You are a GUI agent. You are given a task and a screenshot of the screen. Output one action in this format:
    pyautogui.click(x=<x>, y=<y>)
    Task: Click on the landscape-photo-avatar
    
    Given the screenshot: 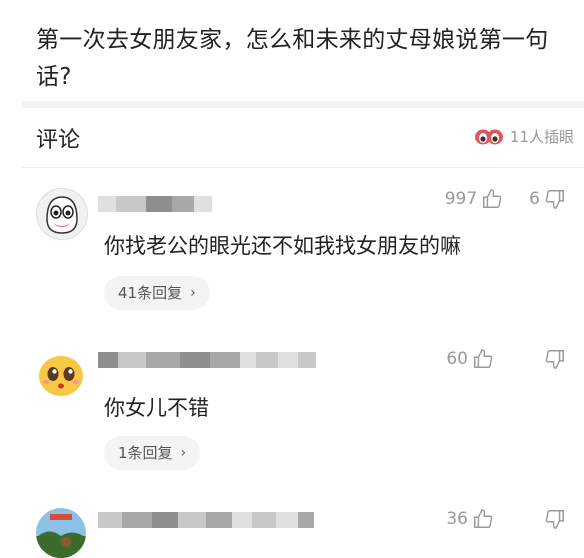 What is the action you would take?
    pyautogui.click(x=61, y=533)
    